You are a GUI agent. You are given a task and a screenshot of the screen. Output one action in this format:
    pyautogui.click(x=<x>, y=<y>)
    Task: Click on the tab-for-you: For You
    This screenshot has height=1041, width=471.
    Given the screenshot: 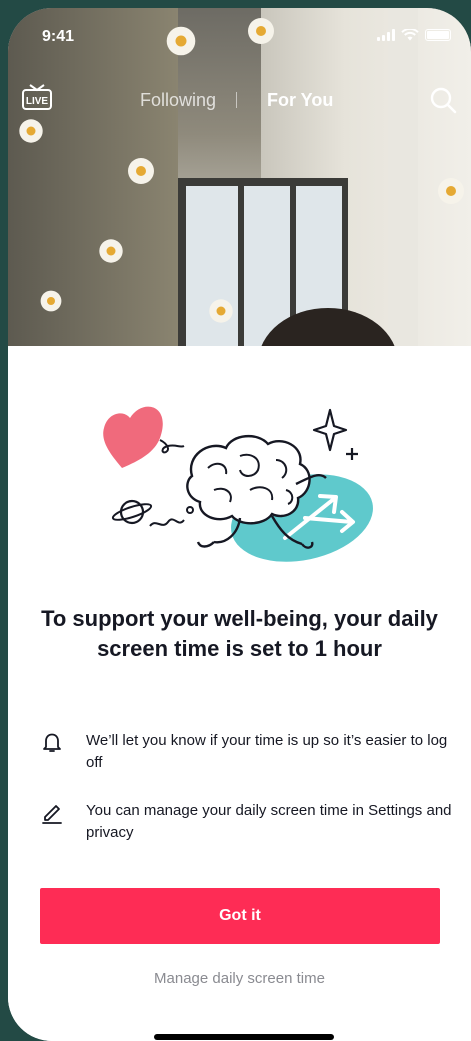 What is the action you would take?
    pyautogui.click(x=300, y=100)
    